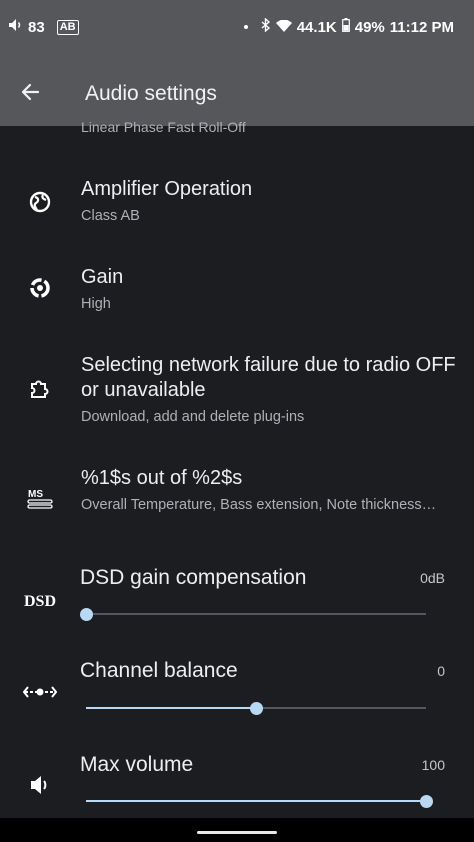 The height and width of the screenshot is (842, 474). What do you see at coordinates (96, 304) in the screenshot?
I see `setting-subtitle: High` at bounding box center [96, 304].